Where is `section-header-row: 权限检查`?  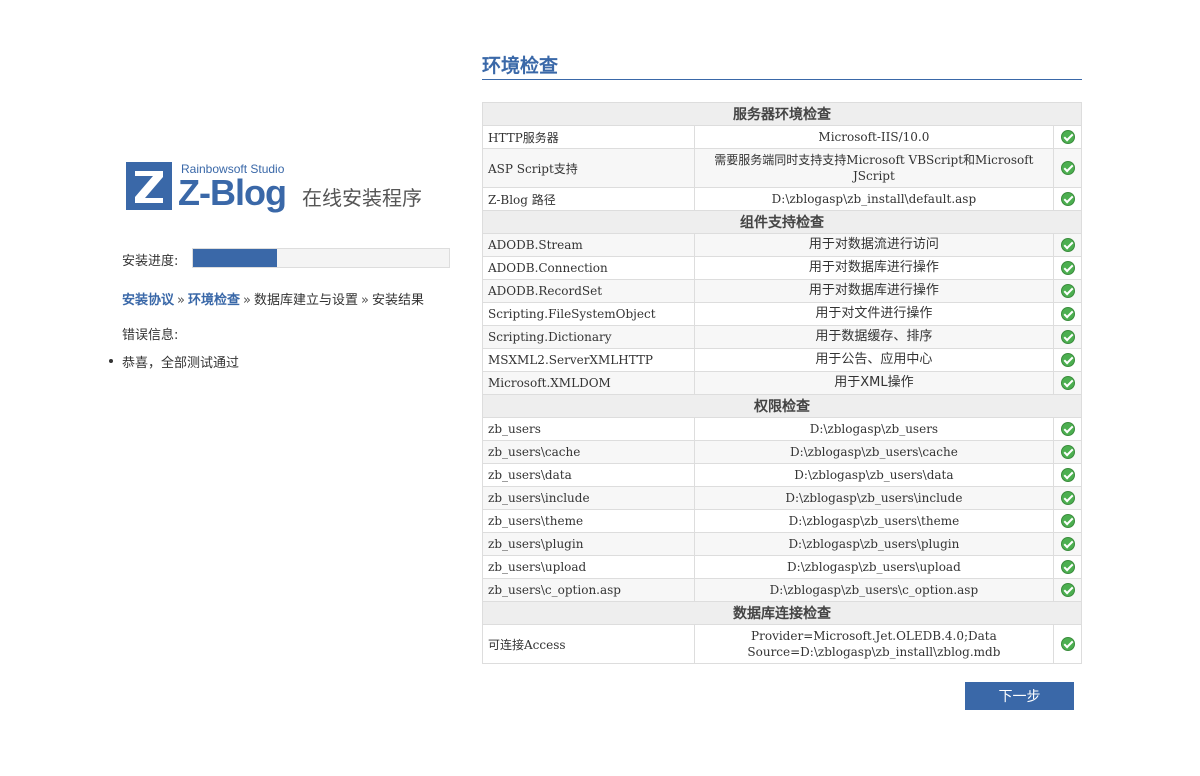 section-header-row: 权限检查 is located at coordinates (782, 406).